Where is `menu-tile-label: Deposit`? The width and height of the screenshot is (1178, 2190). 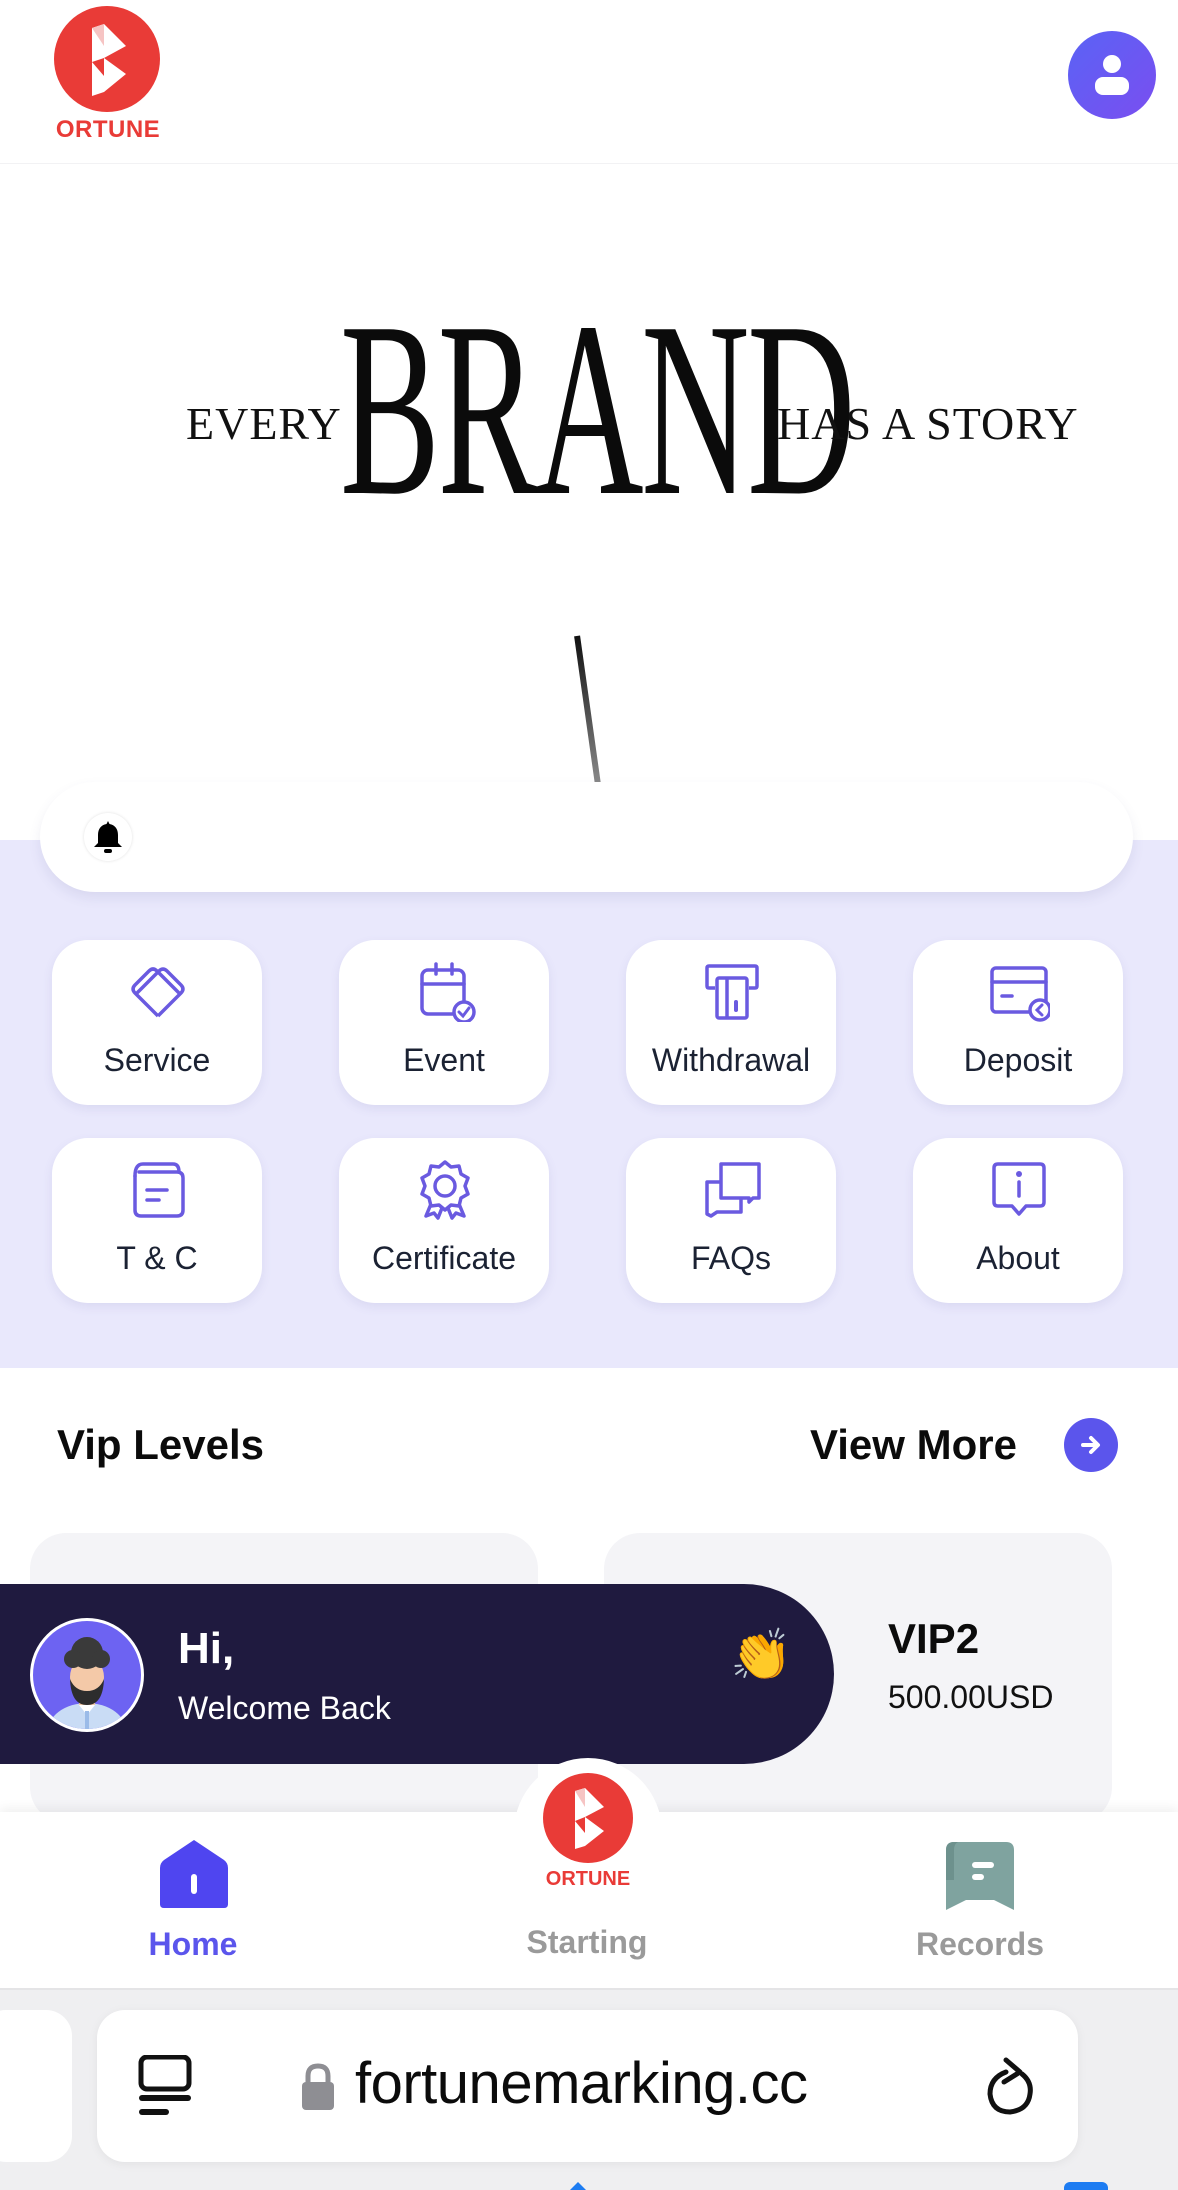
menu-tile-label: Deposit is located at coordinates (1018, 1060).